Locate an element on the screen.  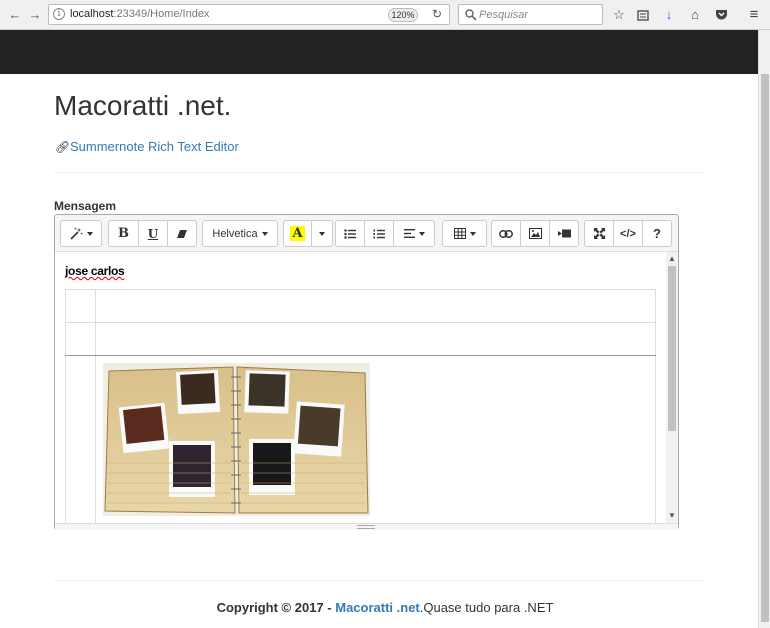
site-navbar is located at coordinates (379, 52).